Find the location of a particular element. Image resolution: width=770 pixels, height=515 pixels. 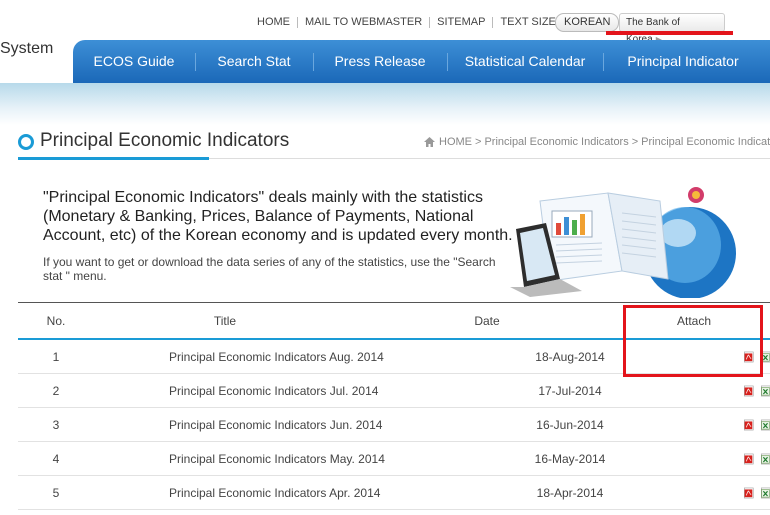

breadcrumb-section: Principal Economic Indicators is located at coordinates (556, 142).